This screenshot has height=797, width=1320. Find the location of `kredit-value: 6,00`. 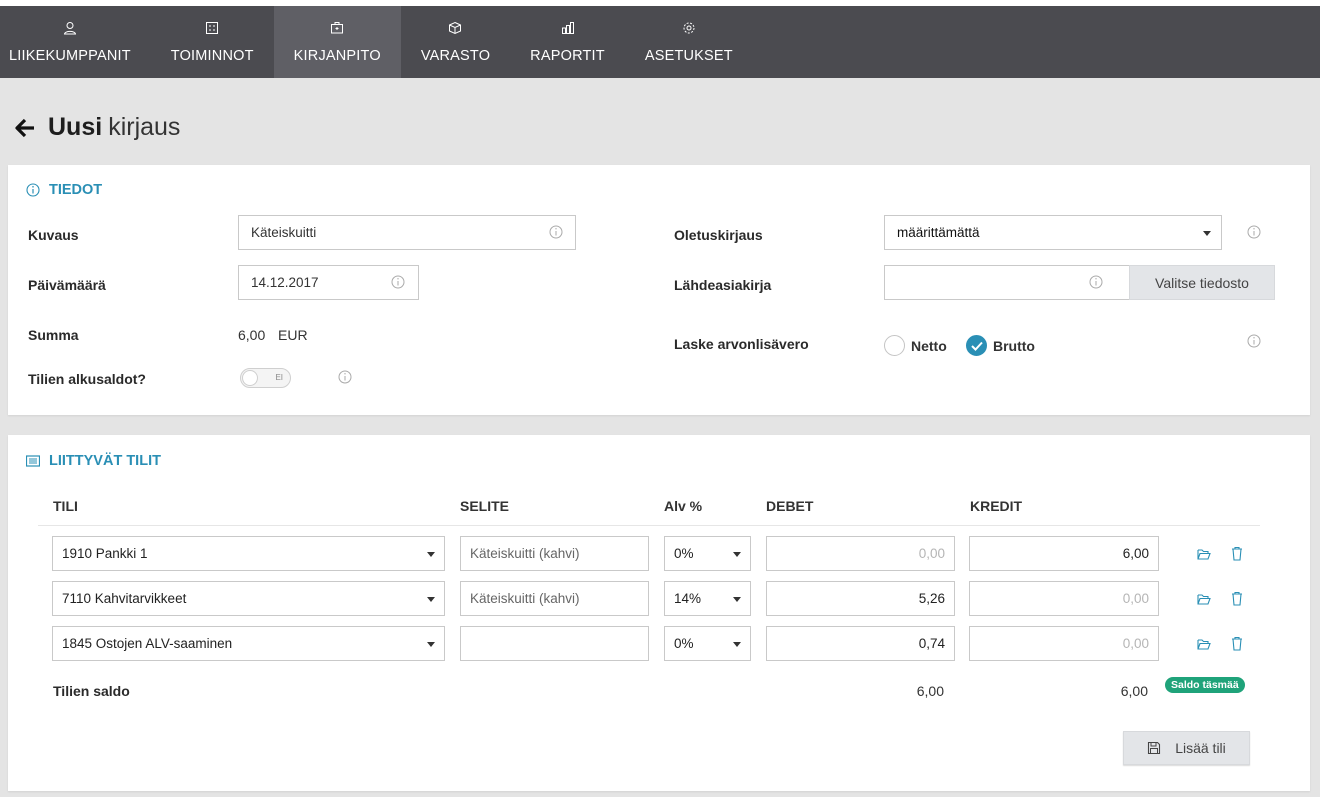

kredit-value: 6,00 is located at coordinates (1135, 553).